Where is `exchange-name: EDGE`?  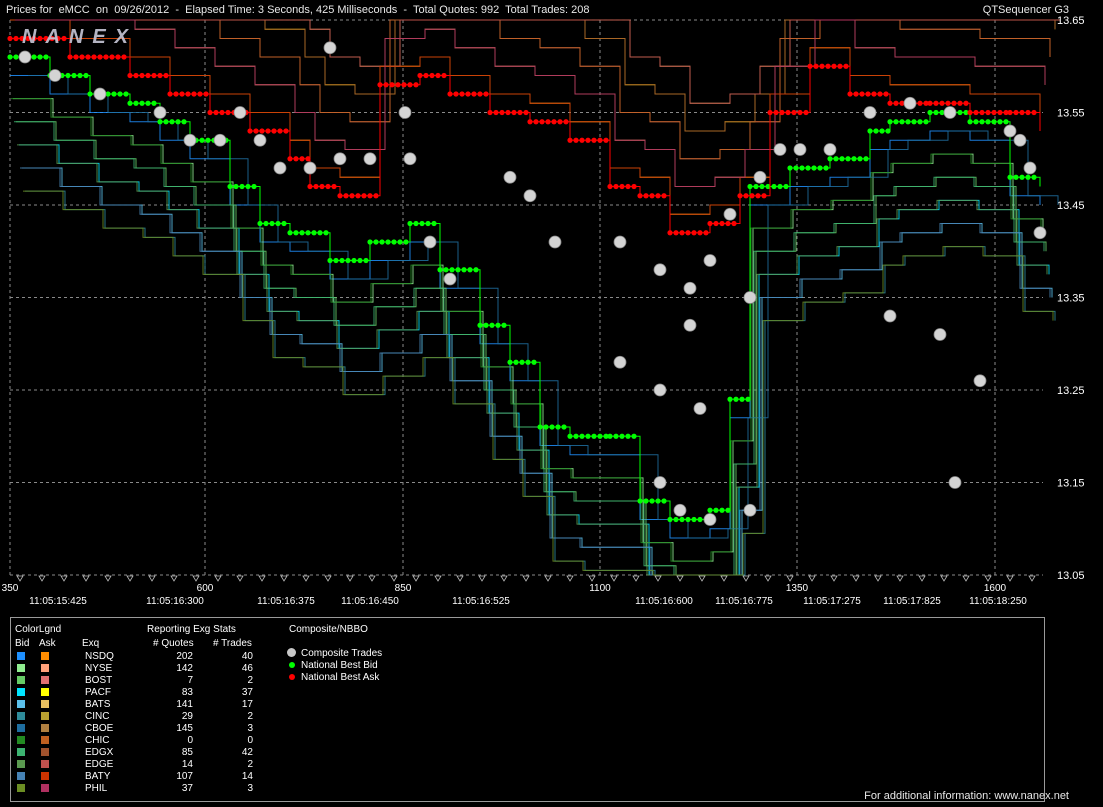
exchange-name: EDGE is located at coordinates (99, 764).